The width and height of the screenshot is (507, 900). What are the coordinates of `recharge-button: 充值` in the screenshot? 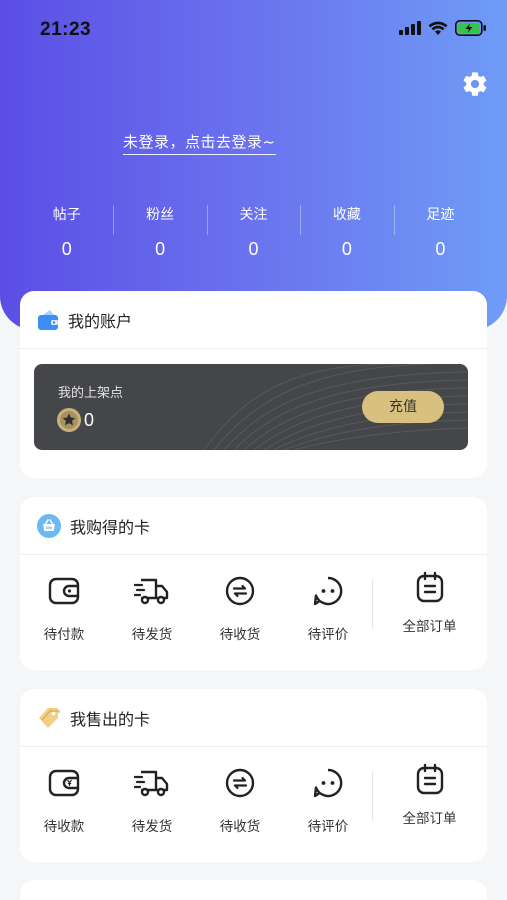 It's located at (403, 407).